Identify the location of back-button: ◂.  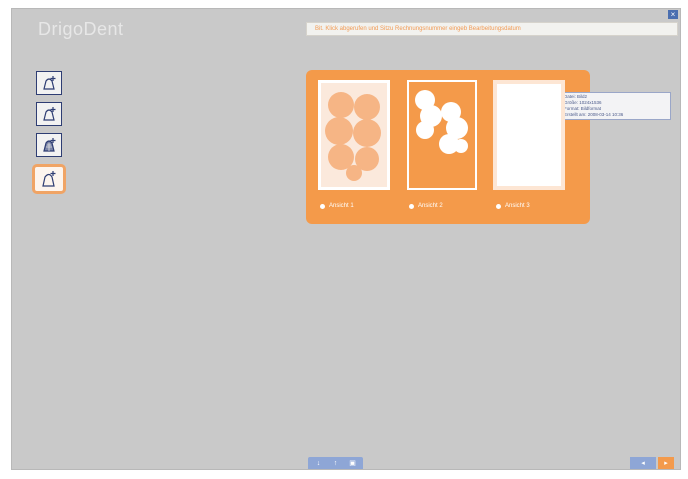
(643, 463).